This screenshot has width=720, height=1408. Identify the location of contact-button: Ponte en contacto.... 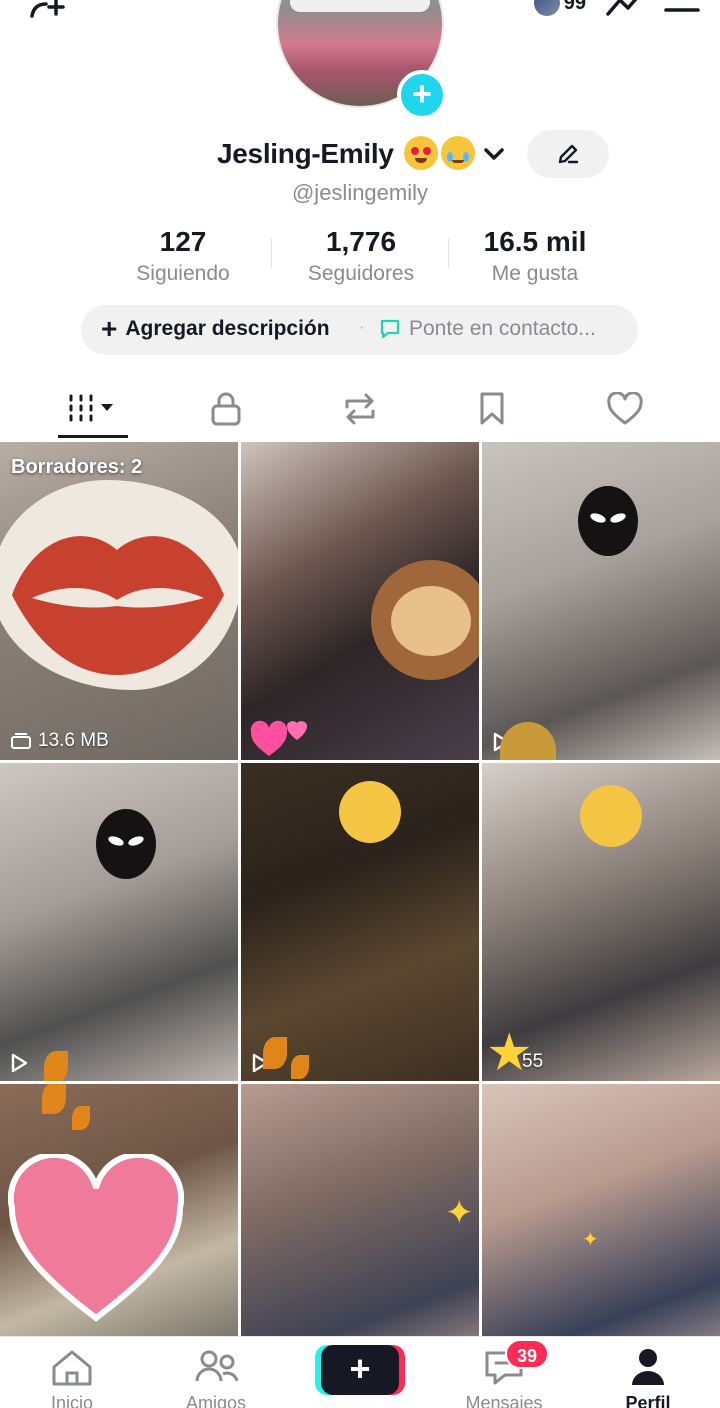
(487, 329).